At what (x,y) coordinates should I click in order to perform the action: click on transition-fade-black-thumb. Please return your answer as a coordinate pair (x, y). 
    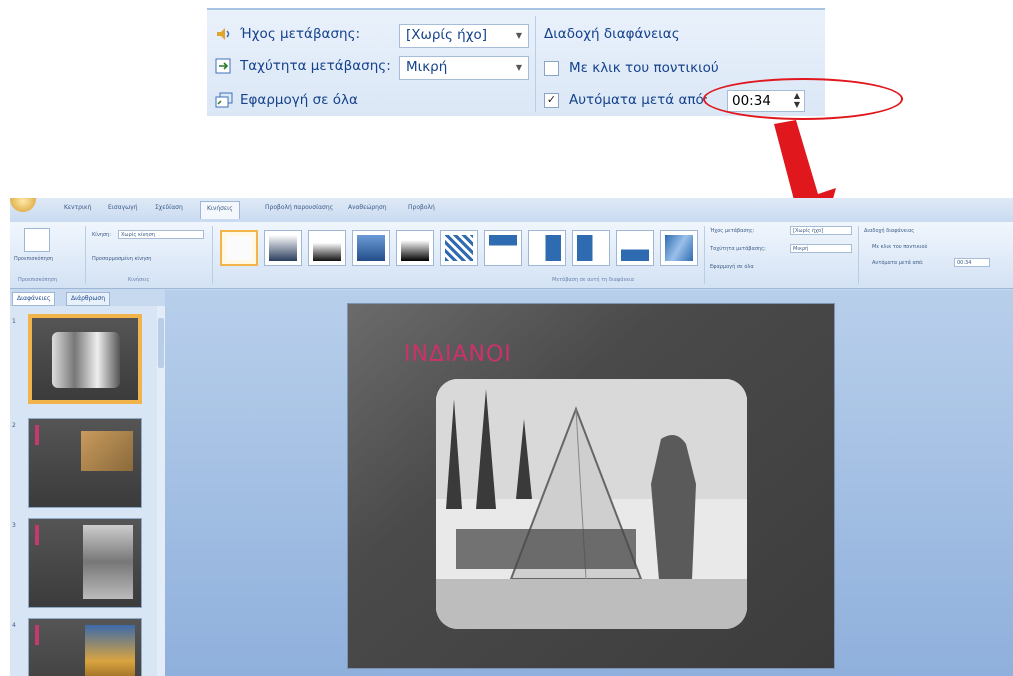
    Looking at the image, I should click on (327, 248).